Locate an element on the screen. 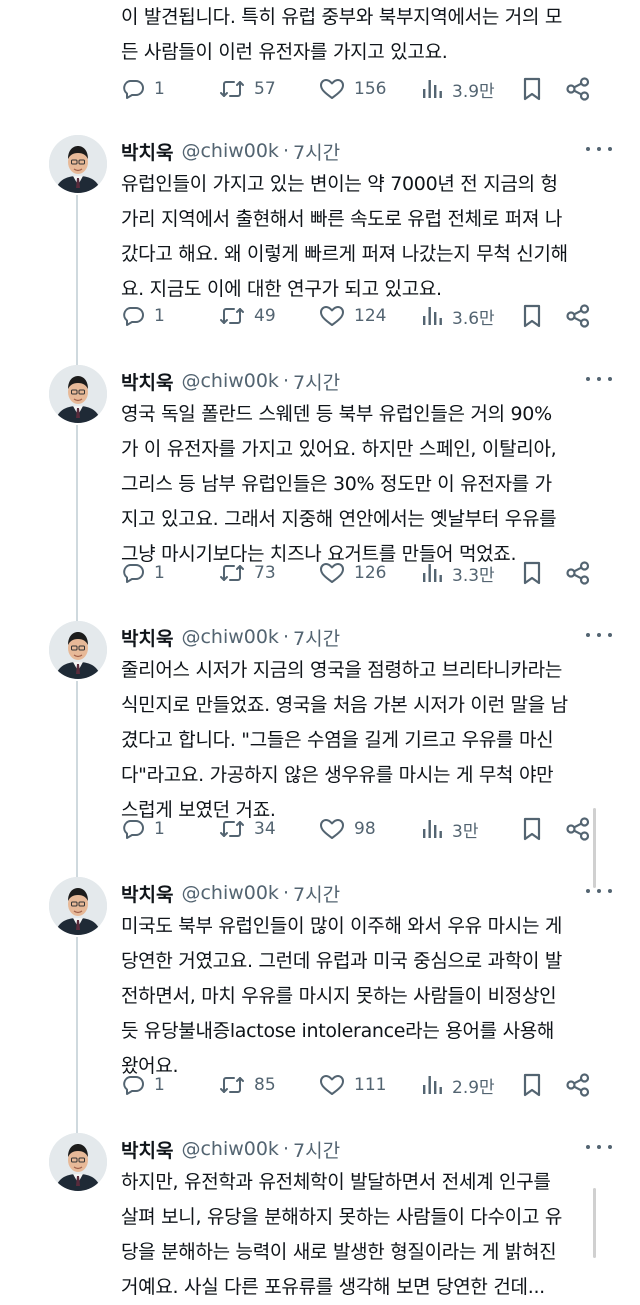  likes-count: 111 is located at coordinates (370, 1085).